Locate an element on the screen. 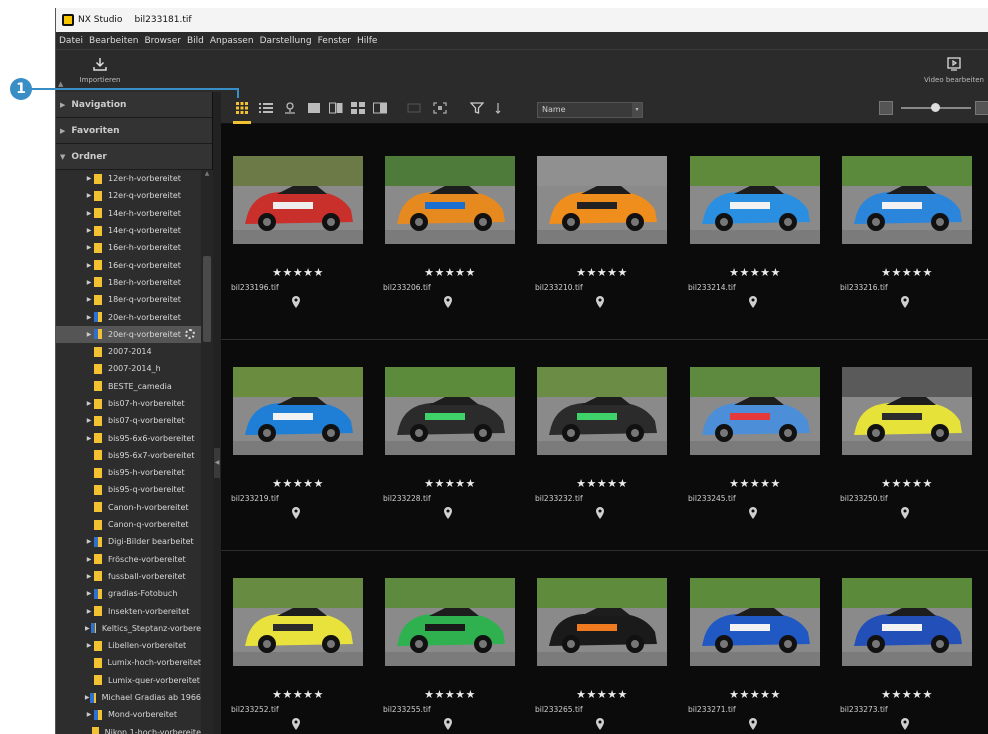 The image size is (988, 734). folder-item: Canon-q-vorbereitet is located at coordinates (128, 524).